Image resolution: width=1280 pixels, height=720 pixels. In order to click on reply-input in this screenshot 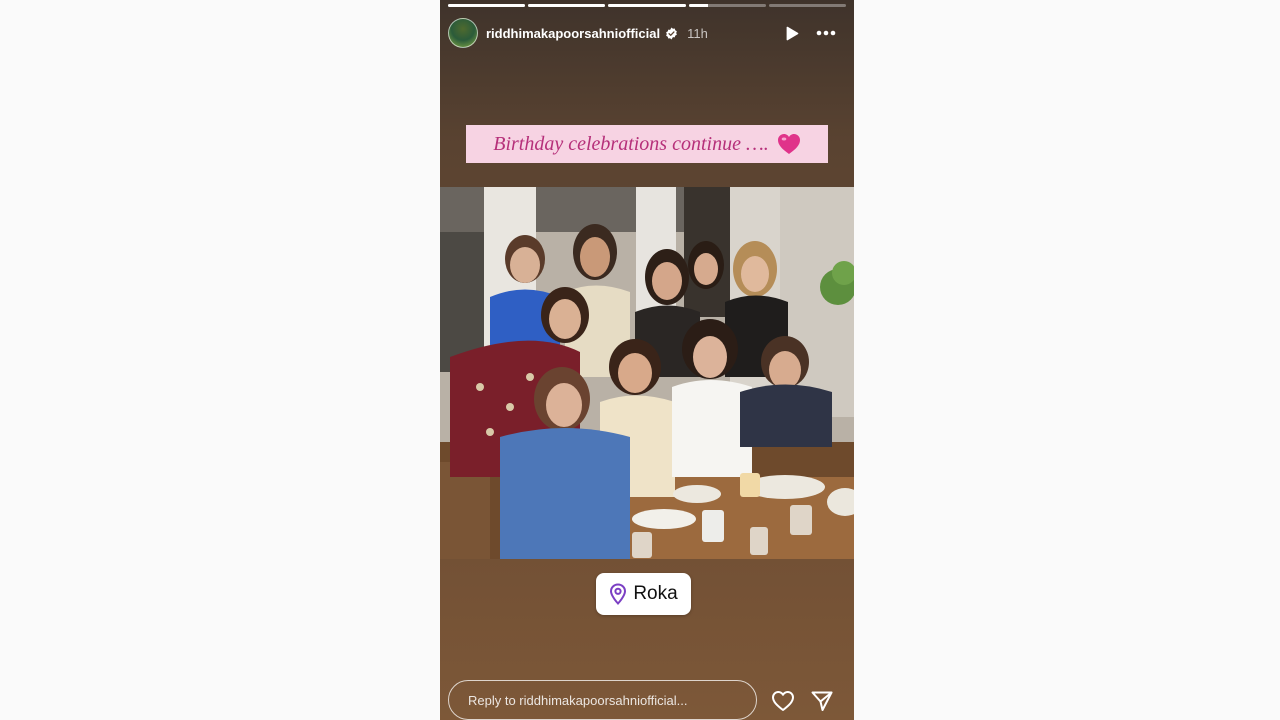, I will do `click(608, 700)`.